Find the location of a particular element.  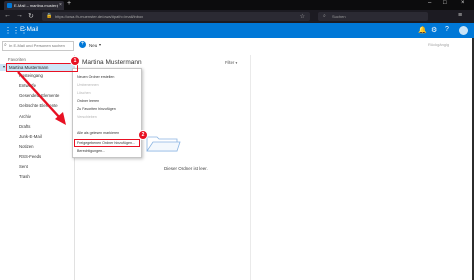

lock-icon: 🔒 is located at coordinates (49, 16).